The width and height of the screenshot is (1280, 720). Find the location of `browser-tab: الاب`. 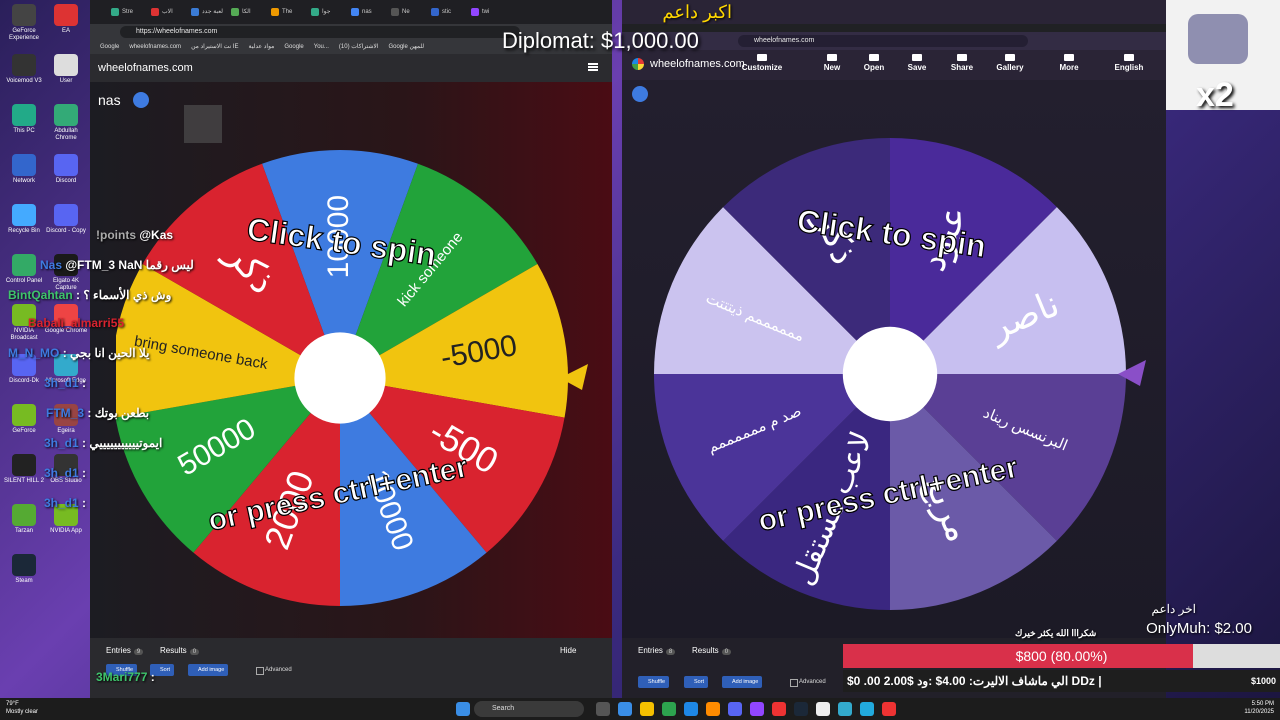

browser-tab: الاب is located at coordinates (160, 12).